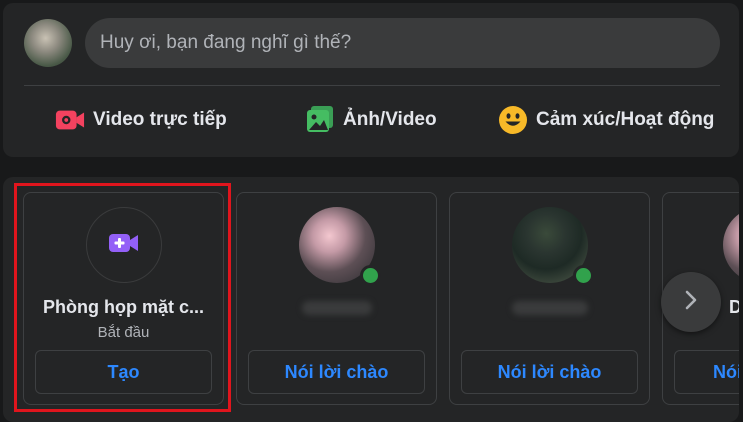  I want to click on photo-video-button: Ảnh/Video, so click(371, 120).